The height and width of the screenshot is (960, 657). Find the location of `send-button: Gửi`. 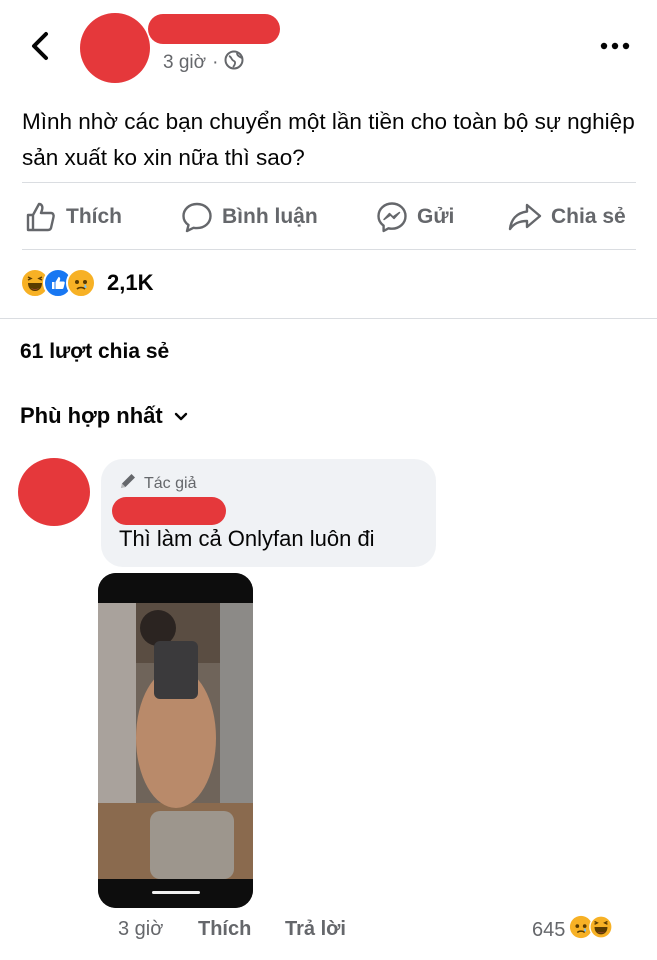

send-button: Gửi is located at coordinates (414, 217).